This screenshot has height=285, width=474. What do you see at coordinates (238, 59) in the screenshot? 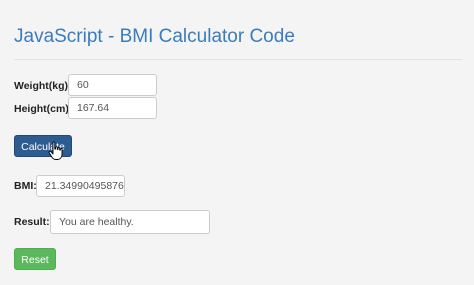
I see `title-divider` at bounding box center [238, 59].